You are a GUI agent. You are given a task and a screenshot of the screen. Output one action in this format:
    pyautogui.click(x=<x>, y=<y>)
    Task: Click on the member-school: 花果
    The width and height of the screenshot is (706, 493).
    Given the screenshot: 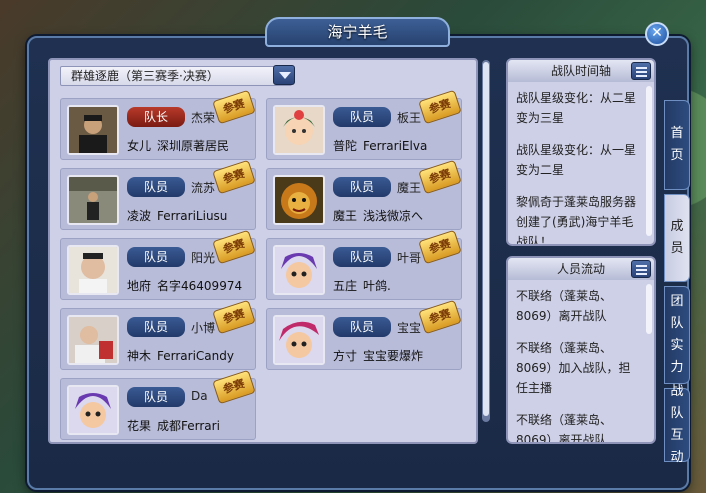 What is the action you would take?
    pyautogui.click(x=139, y=426)
    